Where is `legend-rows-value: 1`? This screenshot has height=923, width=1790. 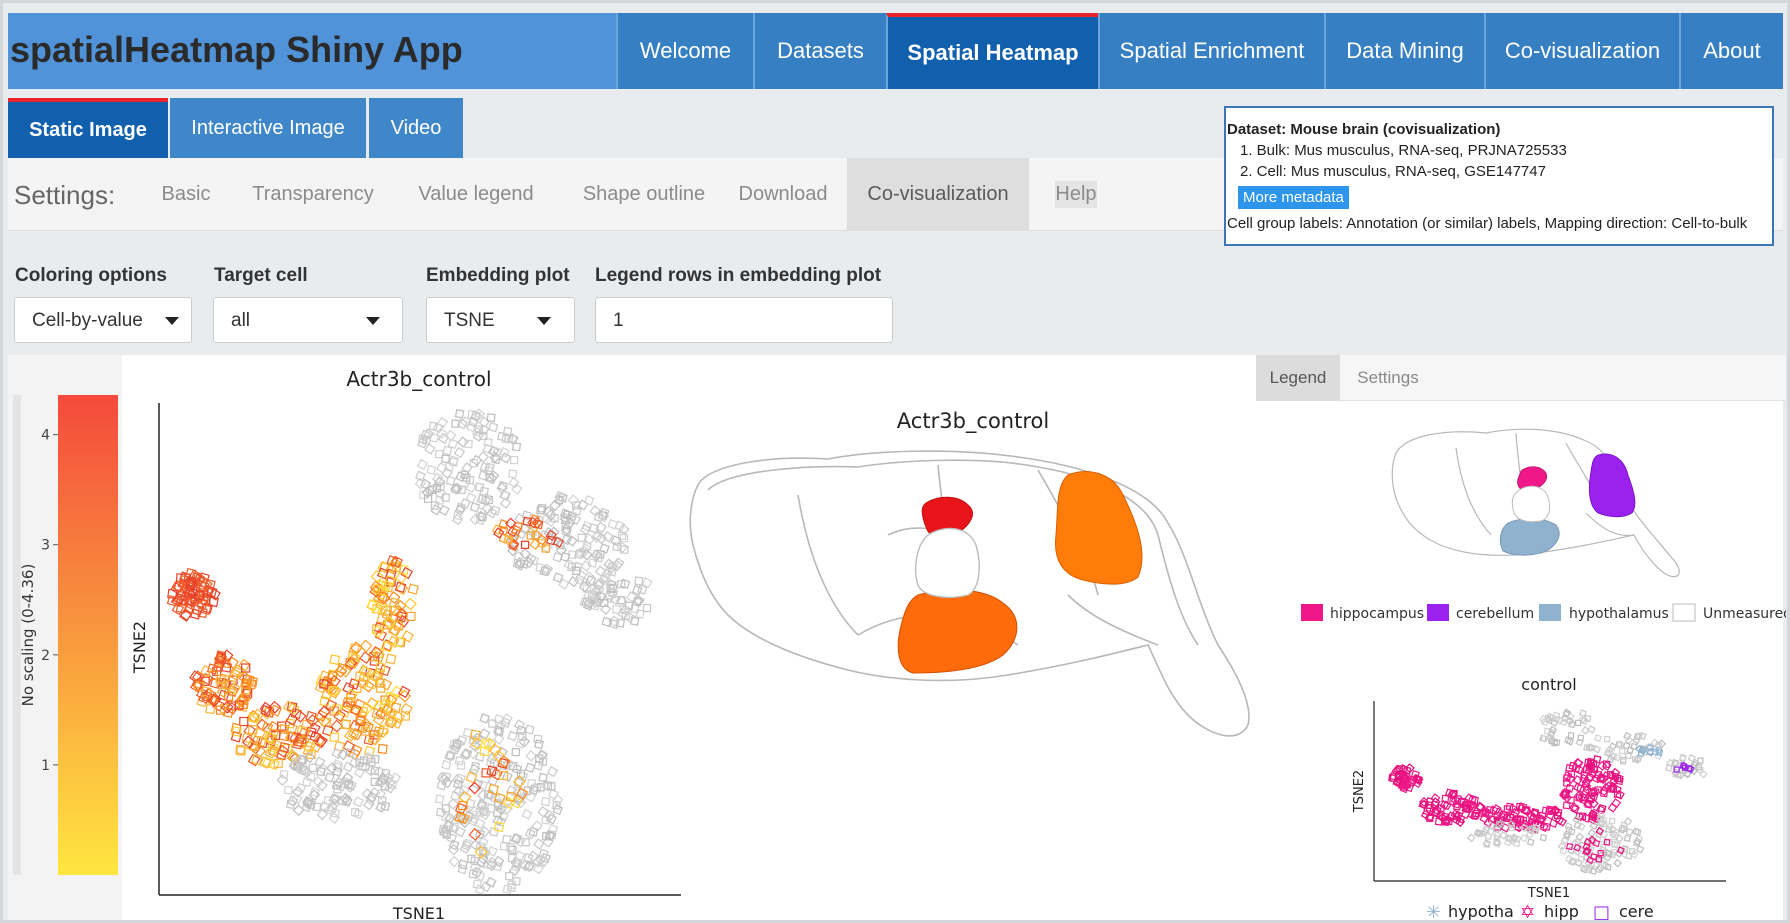
legend-rows-value: 1 is located at coordinates (618, 320).